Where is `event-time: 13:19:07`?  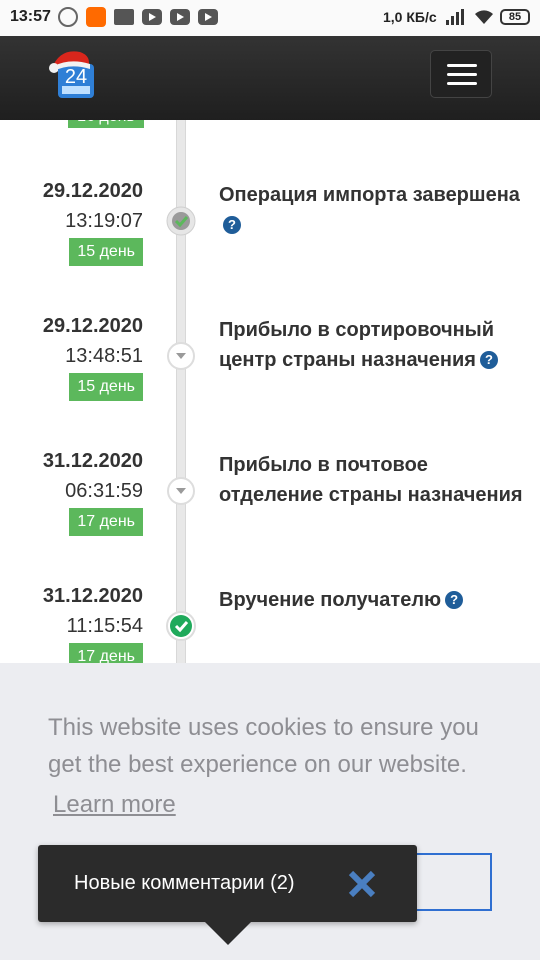 event-time: 13:19:07 is located at coordinates (104, 221).